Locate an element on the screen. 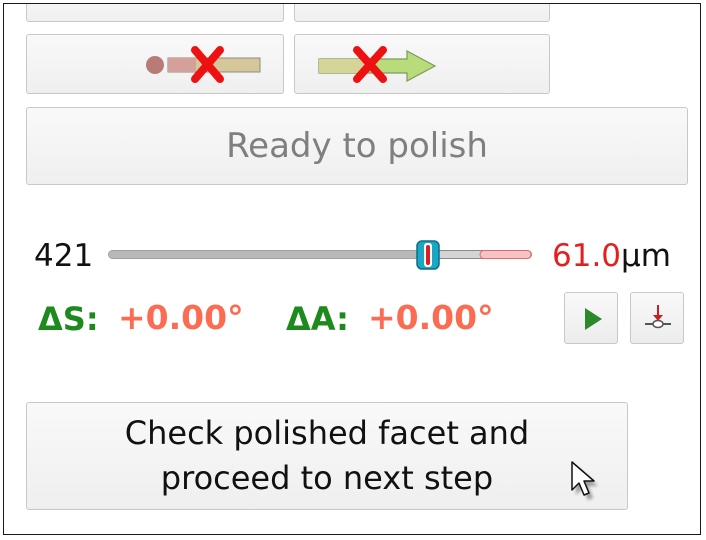 This screenshot has width=706, height=540. forward-step-button is located at coordinates (422, 64).